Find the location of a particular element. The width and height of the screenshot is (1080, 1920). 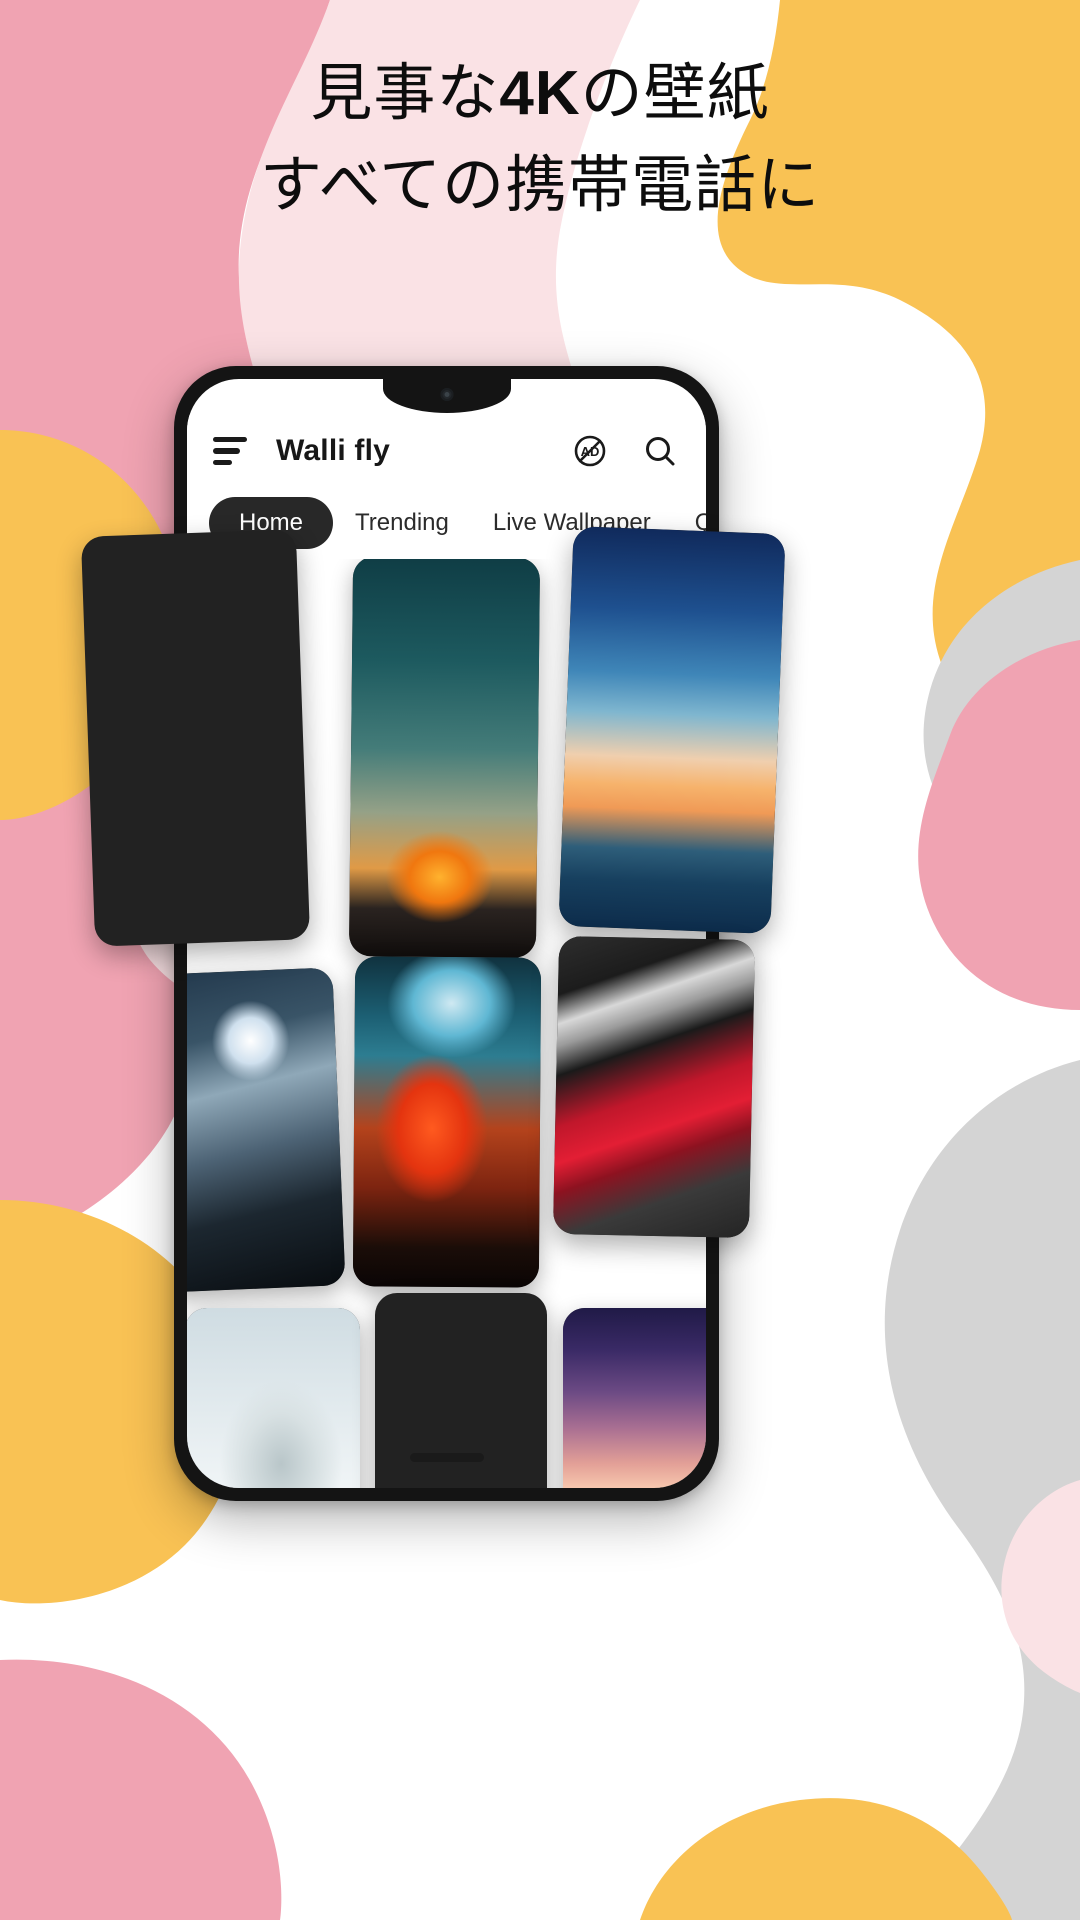

wallpaper-pastel-sunset-sea is located at coordinates (634, 1398).